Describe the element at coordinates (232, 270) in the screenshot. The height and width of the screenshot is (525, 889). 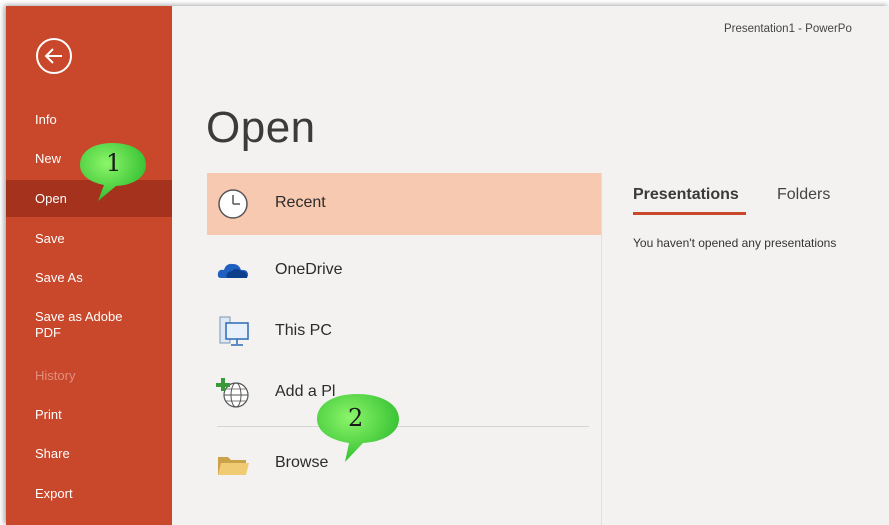
I see `cloud-icon` at that location.